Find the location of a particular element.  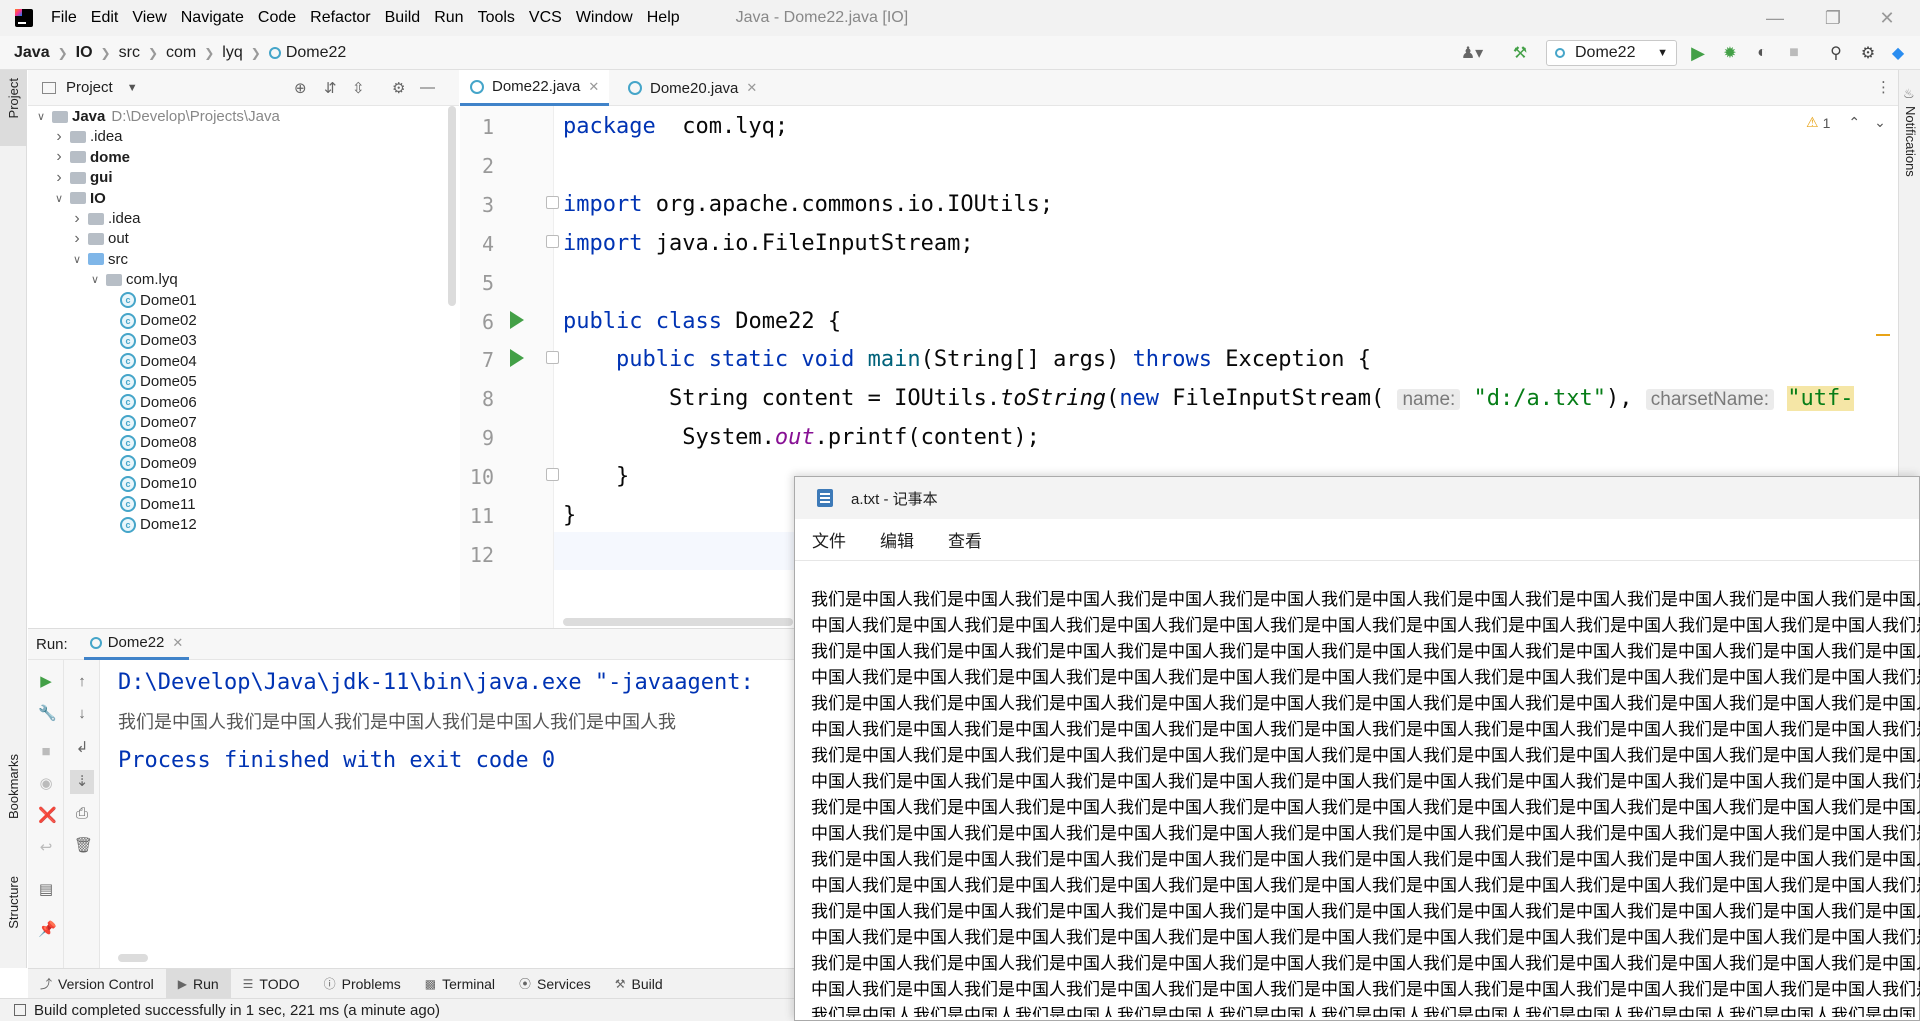

chevron-up-icon: ⌃ is located at coordinates (1854, 122).